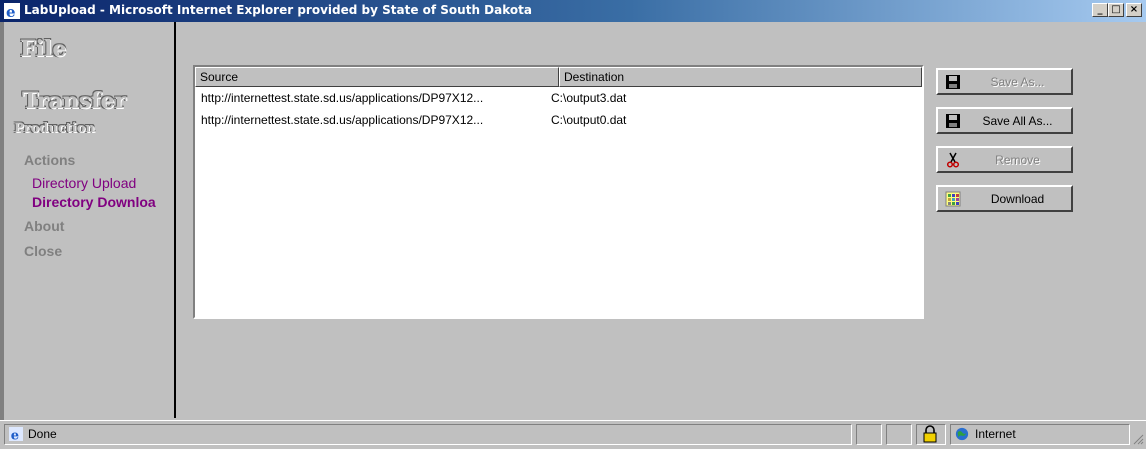 The width and height of the screenshot is (1146, 449). I want to click on sidebar-link-directory-download: Directory Downloa, so click(101, 202).